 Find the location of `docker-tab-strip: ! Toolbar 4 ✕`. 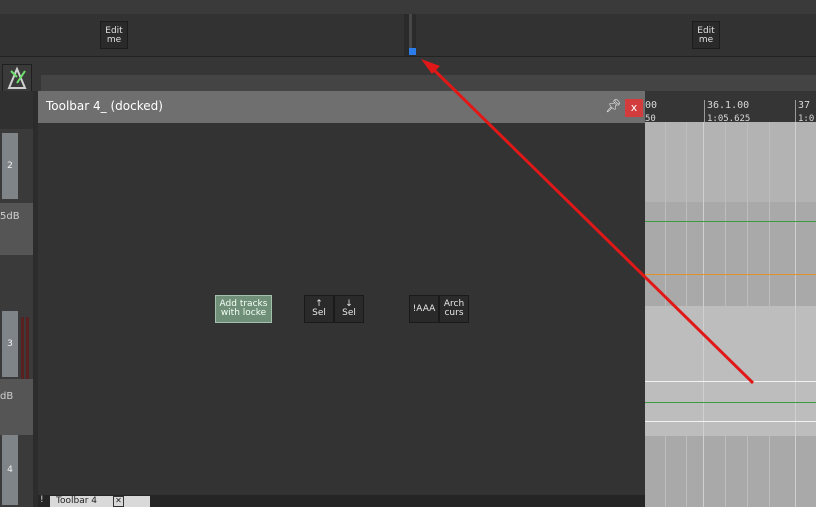

docker-tab-strip: ! Toolbar 4 ✕ is located at coordinates (341, 501).